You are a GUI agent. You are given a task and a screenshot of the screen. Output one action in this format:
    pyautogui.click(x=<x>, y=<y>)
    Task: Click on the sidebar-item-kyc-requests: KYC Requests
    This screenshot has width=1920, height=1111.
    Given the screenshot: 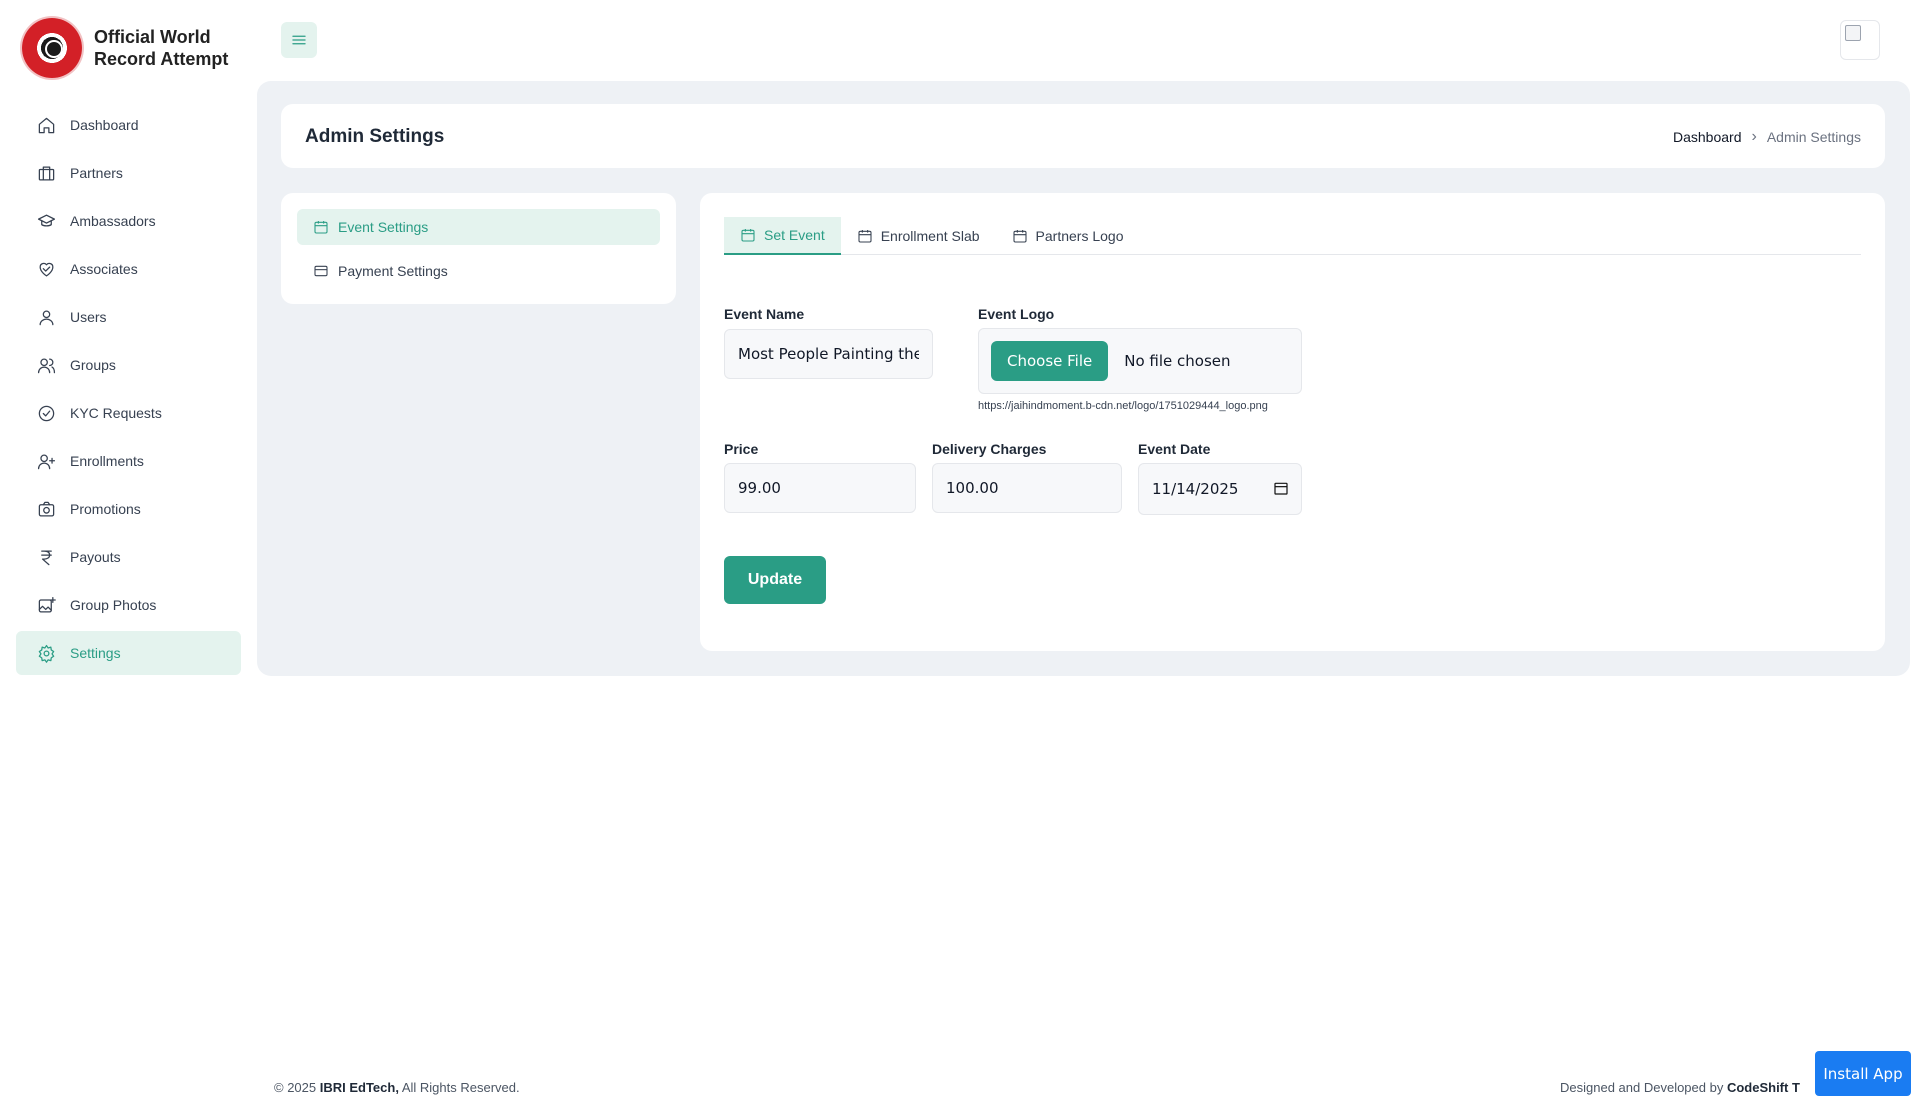 What is the action you would take?
    pyautogui.click(x=128, y=413)
    